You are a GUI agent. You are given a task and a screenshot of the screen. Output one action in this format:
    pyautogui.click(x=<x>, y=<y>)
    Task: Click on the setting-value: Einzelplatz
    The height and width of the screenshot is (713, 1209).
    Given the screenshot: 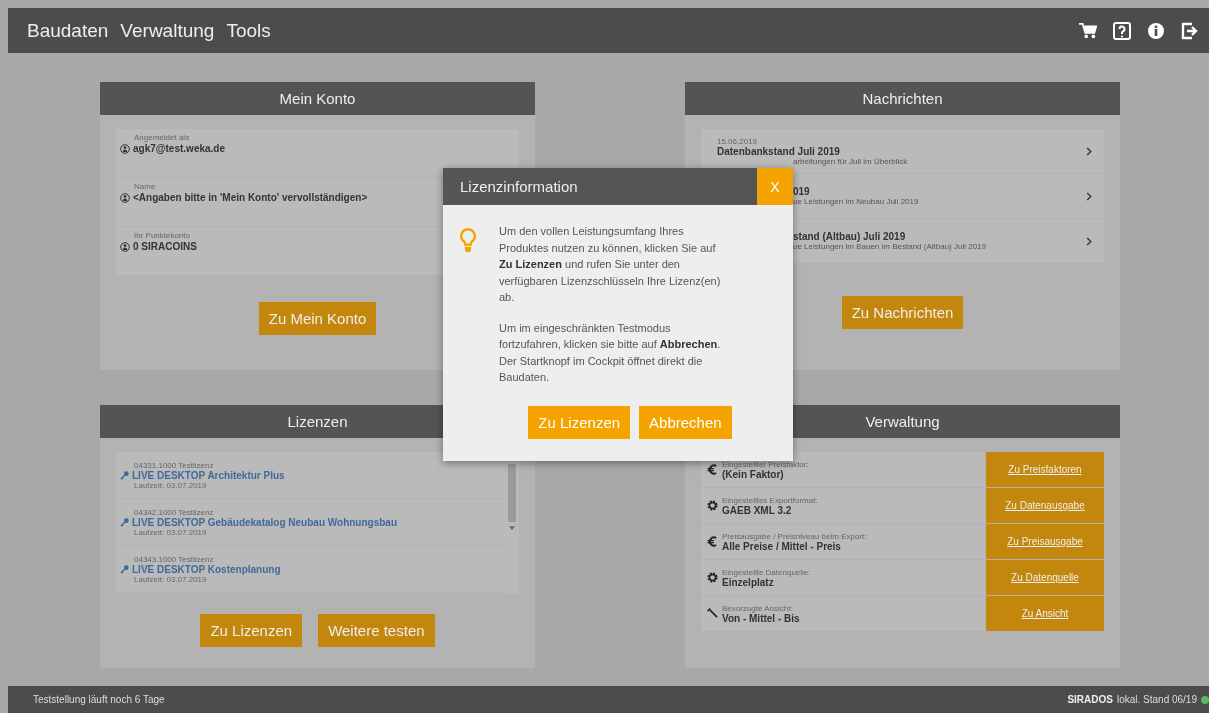 What is the action you would take?
    pyautogui.click(x=748, y=582)
    